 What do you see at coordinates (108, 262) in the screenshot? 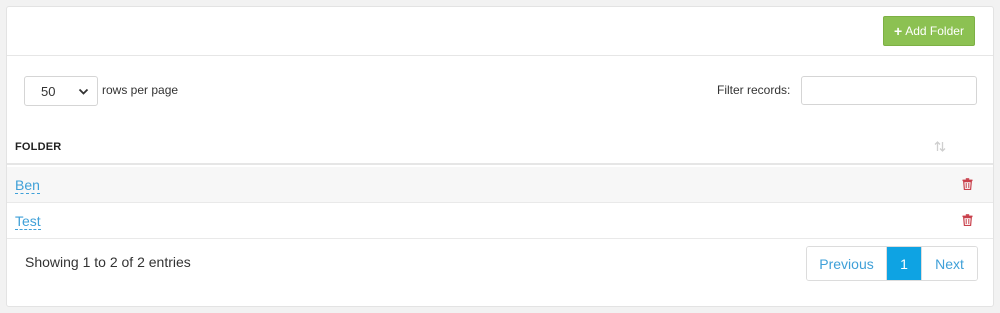
I see `entries-info: Showing 1 to 2 of 2 entries` at bounding box center [108, 262].